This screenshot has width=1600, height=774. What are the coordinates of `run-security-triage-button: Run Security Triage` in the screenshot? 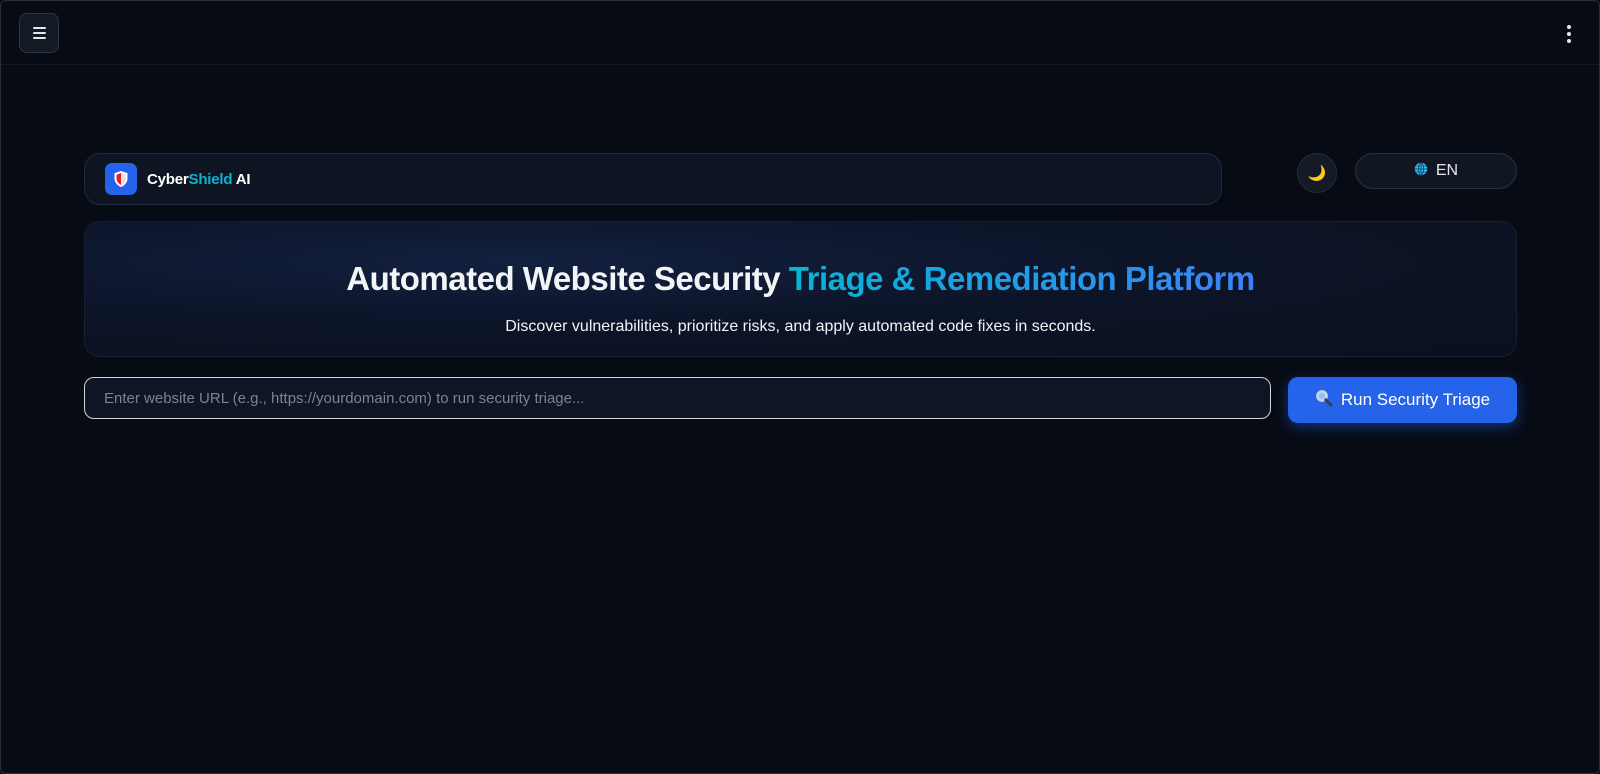 It's located at (1402, 400).